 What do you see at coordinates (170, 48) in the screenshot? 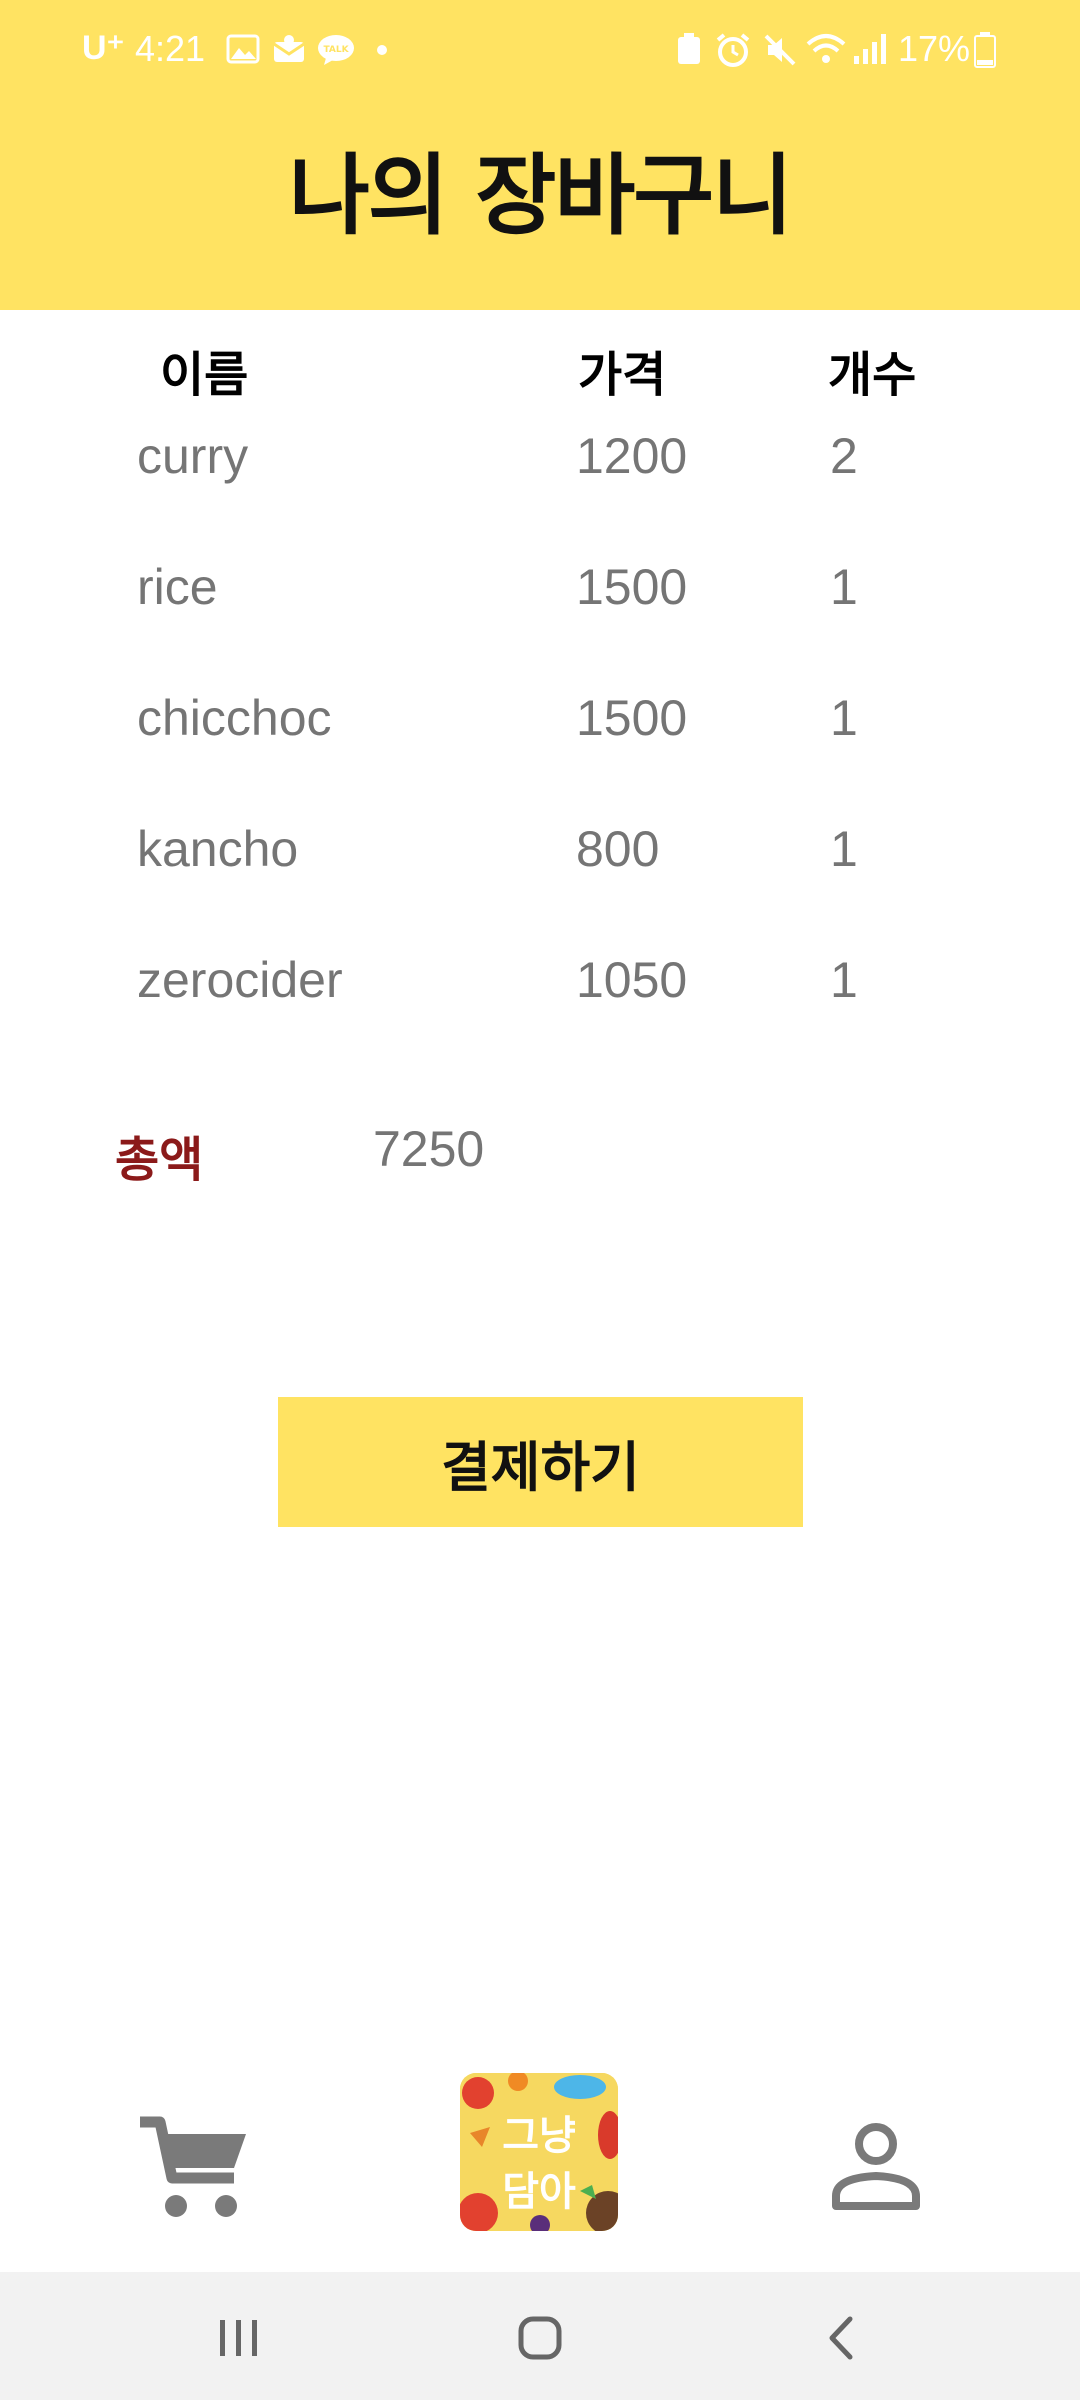
I see `clock: 4:21` at bounding box center [170, 48].